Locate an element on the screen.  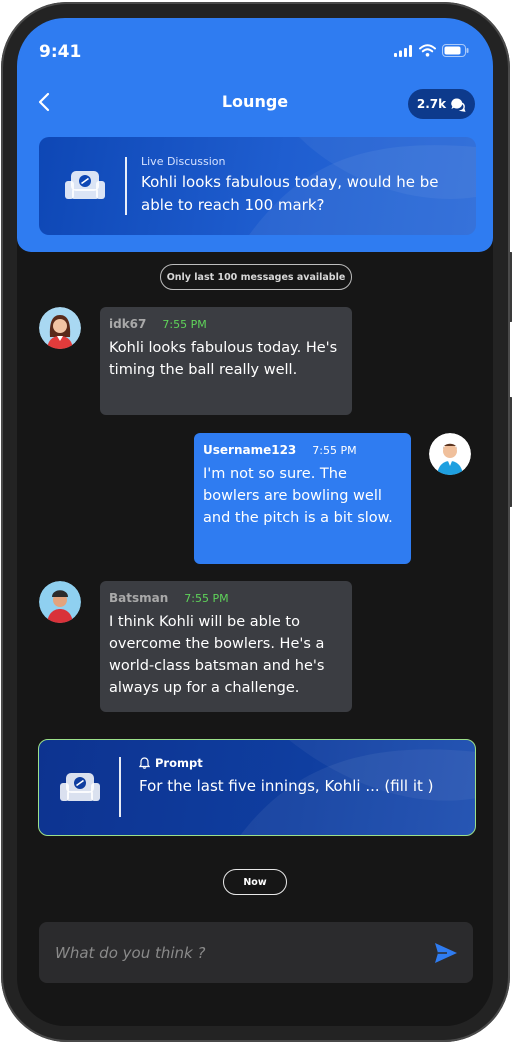
avatar-man-icon is located at coordinates (450, 454).